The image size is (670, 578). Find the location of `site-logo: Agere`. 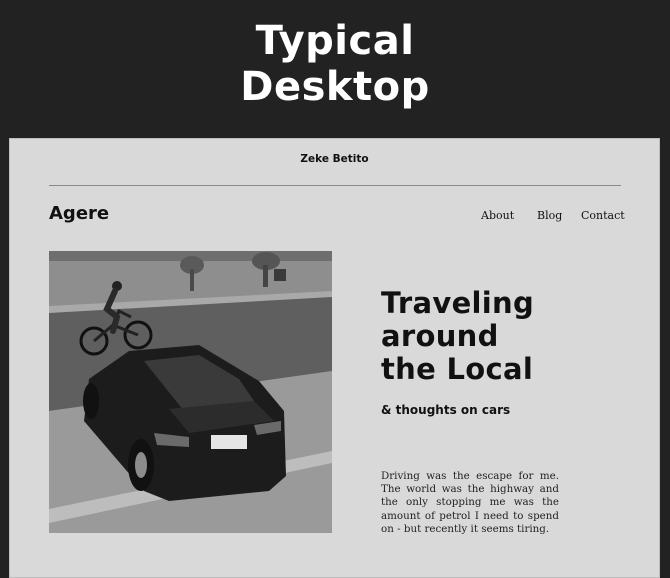

site-logo: Agere is located at coordinates (79, 213).